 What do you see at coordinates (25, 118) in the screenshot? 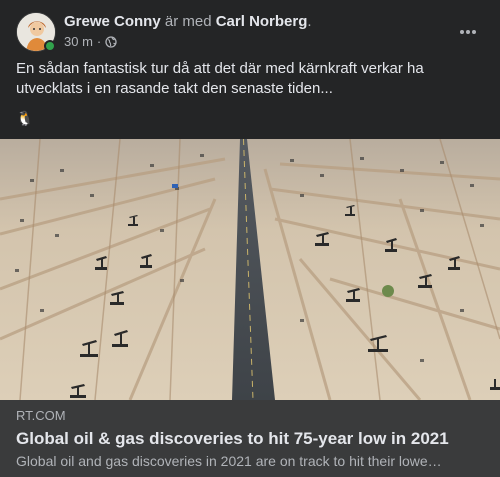
I see `penguin-emoji: 🐧` at bounding box center [25, 118].